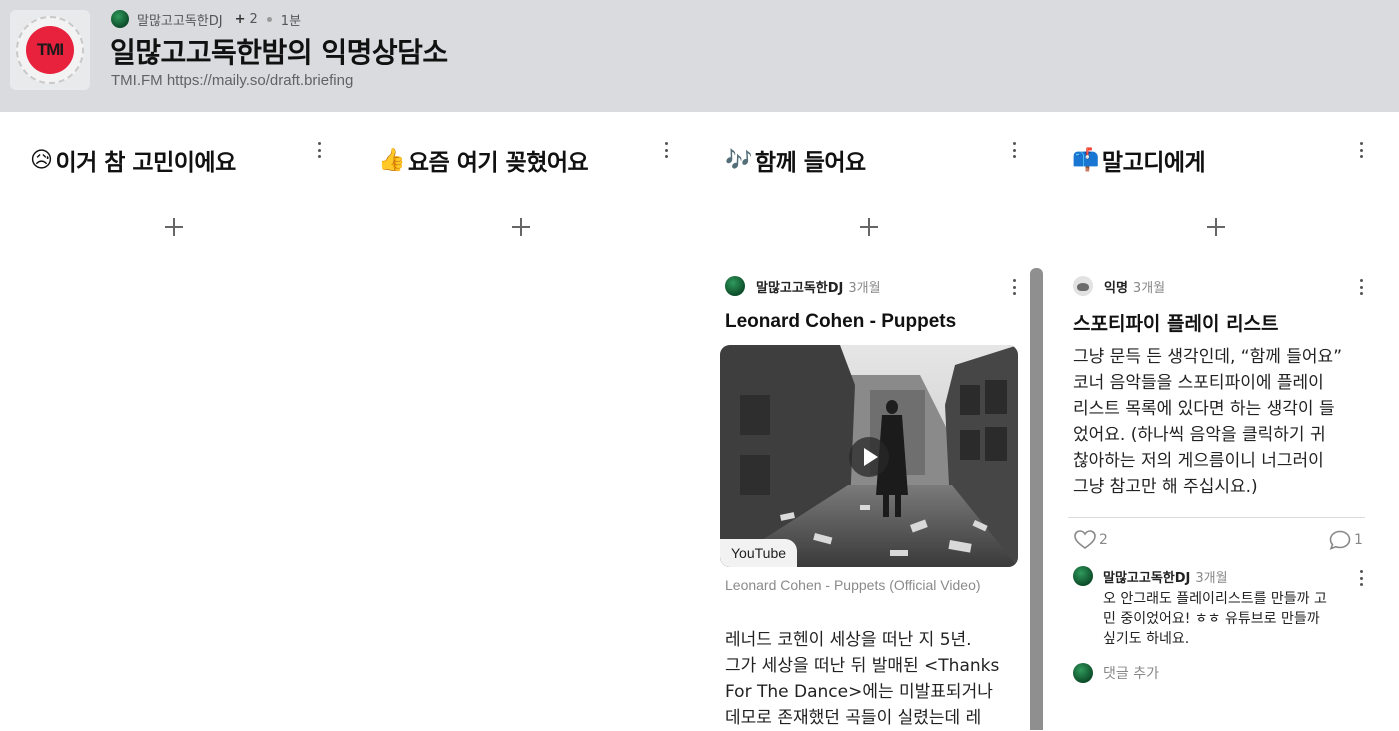  What do you see at coordinates (738, 160) in the screenshot?
I see `music-notes-icon: 🎶` at bounding box center [738, 160].